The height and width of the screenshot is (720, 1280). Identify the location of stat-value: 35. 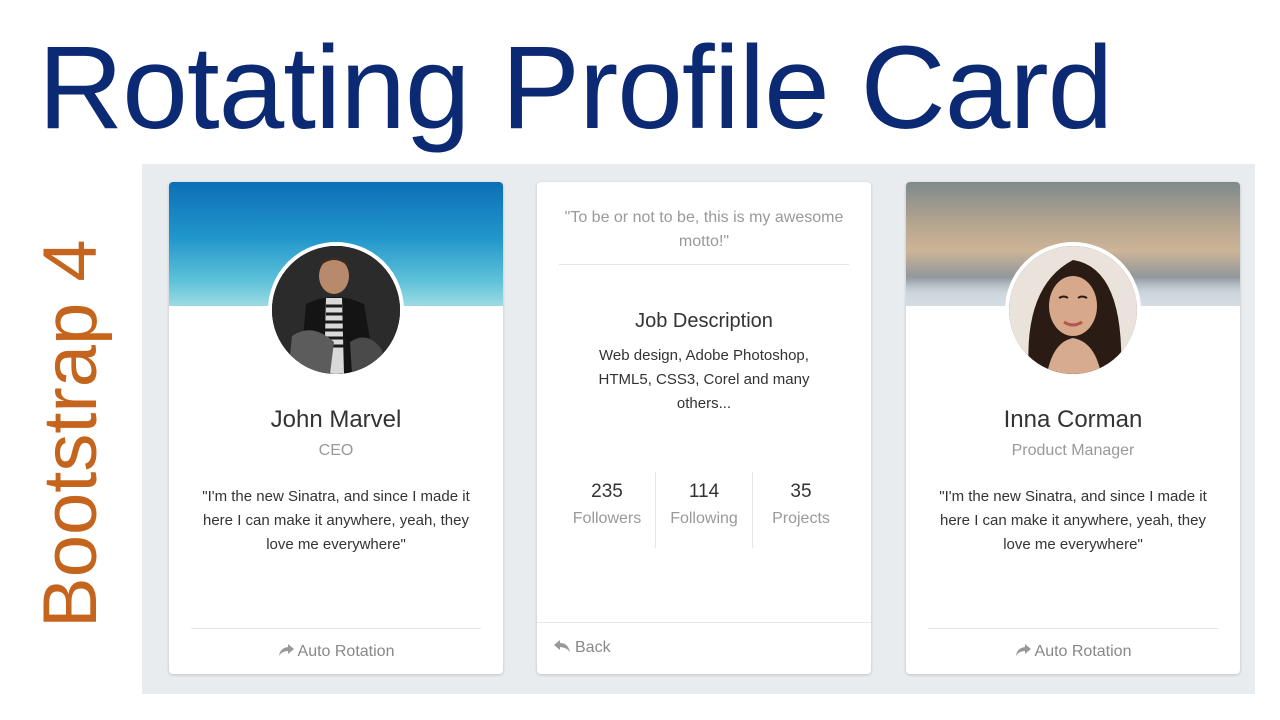
(801, 491).